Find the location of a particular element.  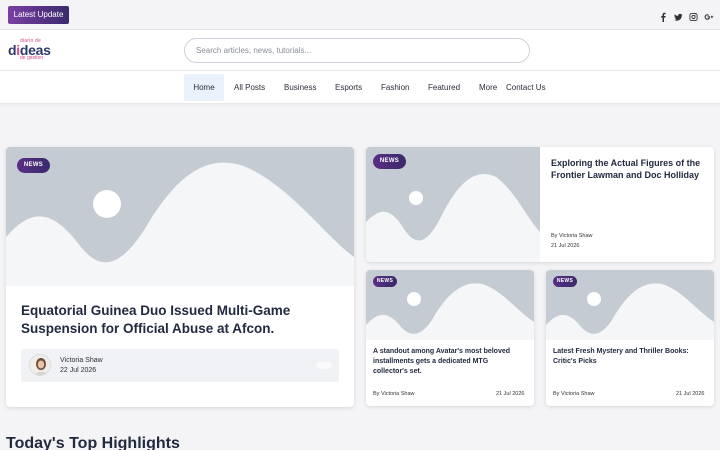

avatar is located at coordinates (40, 365).